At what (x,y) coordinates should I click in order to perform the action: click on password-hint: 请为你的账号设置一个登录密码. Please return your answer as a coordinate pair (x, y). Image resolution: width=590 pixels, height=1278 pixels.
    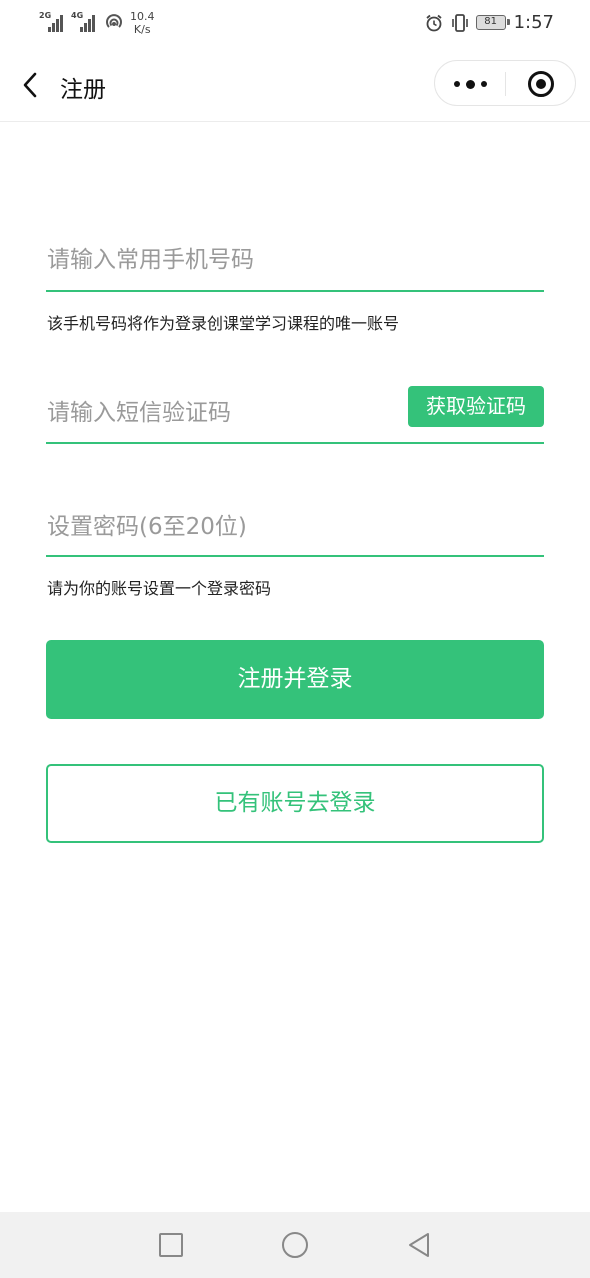
    Looking at the image, I should click on (159, 588).